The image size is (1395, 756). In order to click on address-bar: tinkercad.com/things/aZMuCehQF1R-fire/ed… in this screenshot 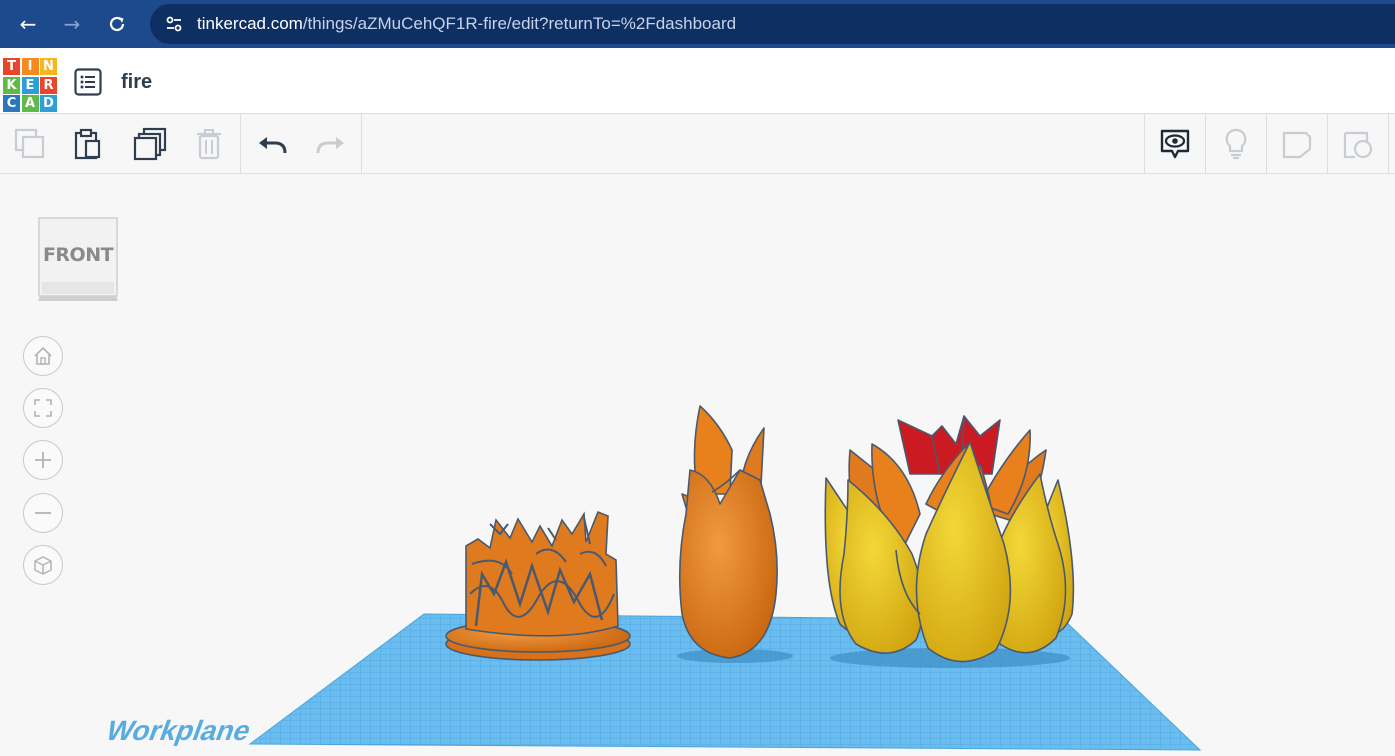, I will do `click(772, 24)`.